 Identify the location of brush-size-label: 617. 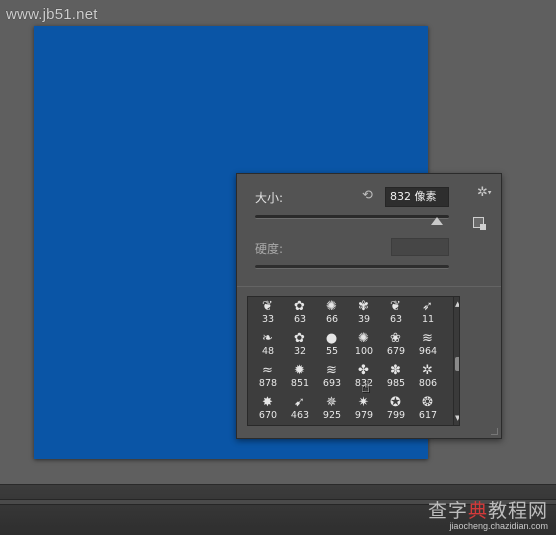
(428, 415).